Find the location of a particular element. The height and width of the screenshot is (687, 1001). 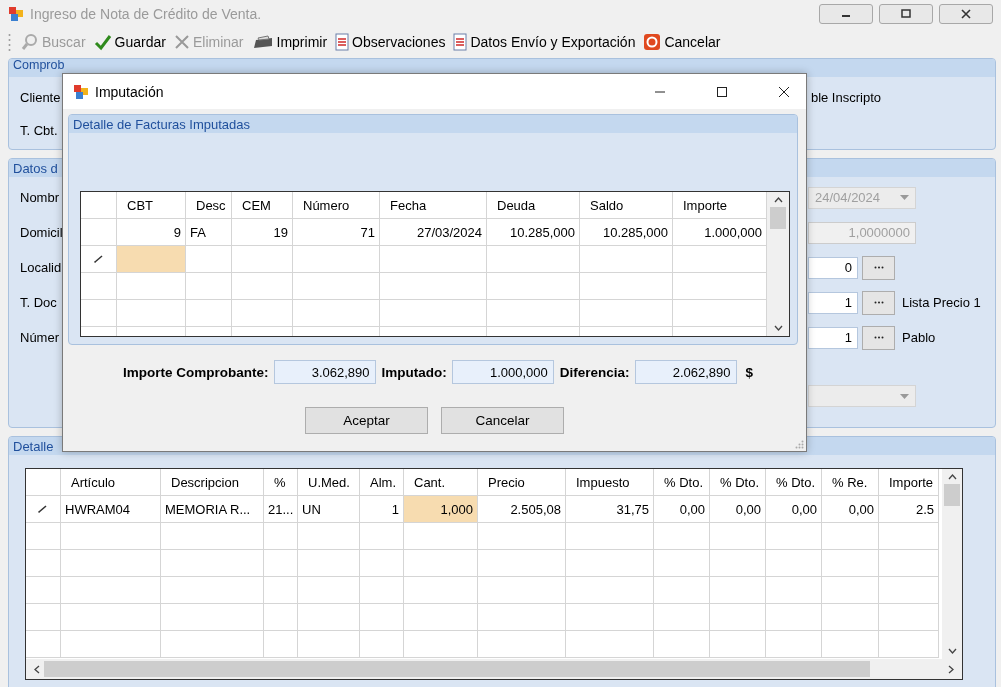

table-cell: 0,00 is located at coordinates (794, 509).